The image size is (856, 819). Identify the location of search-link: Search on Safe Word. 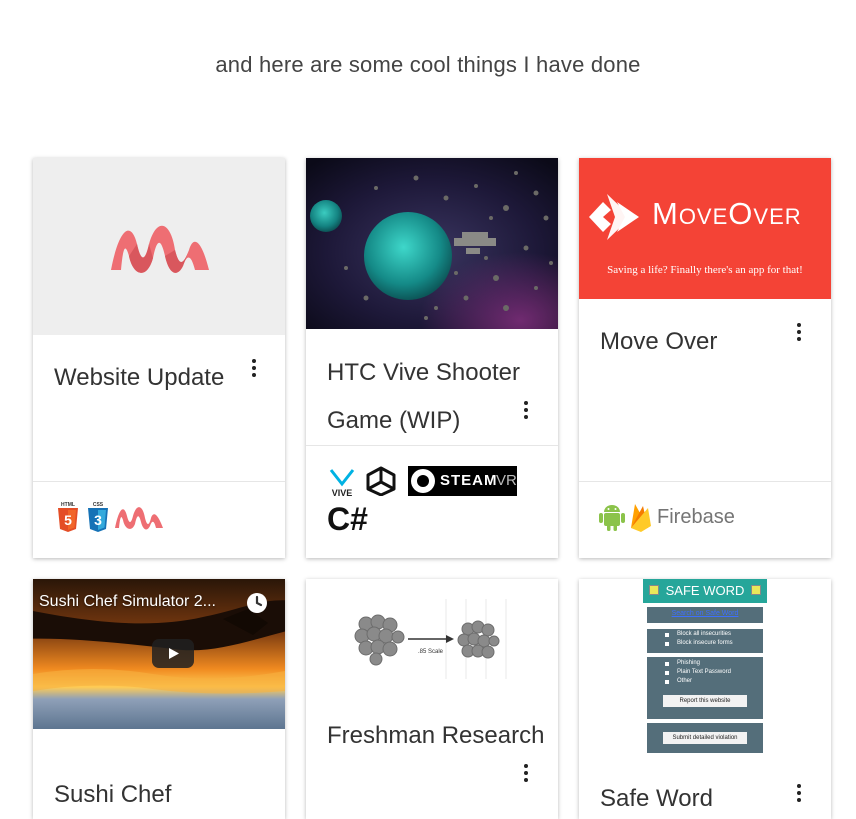
(705, 613).